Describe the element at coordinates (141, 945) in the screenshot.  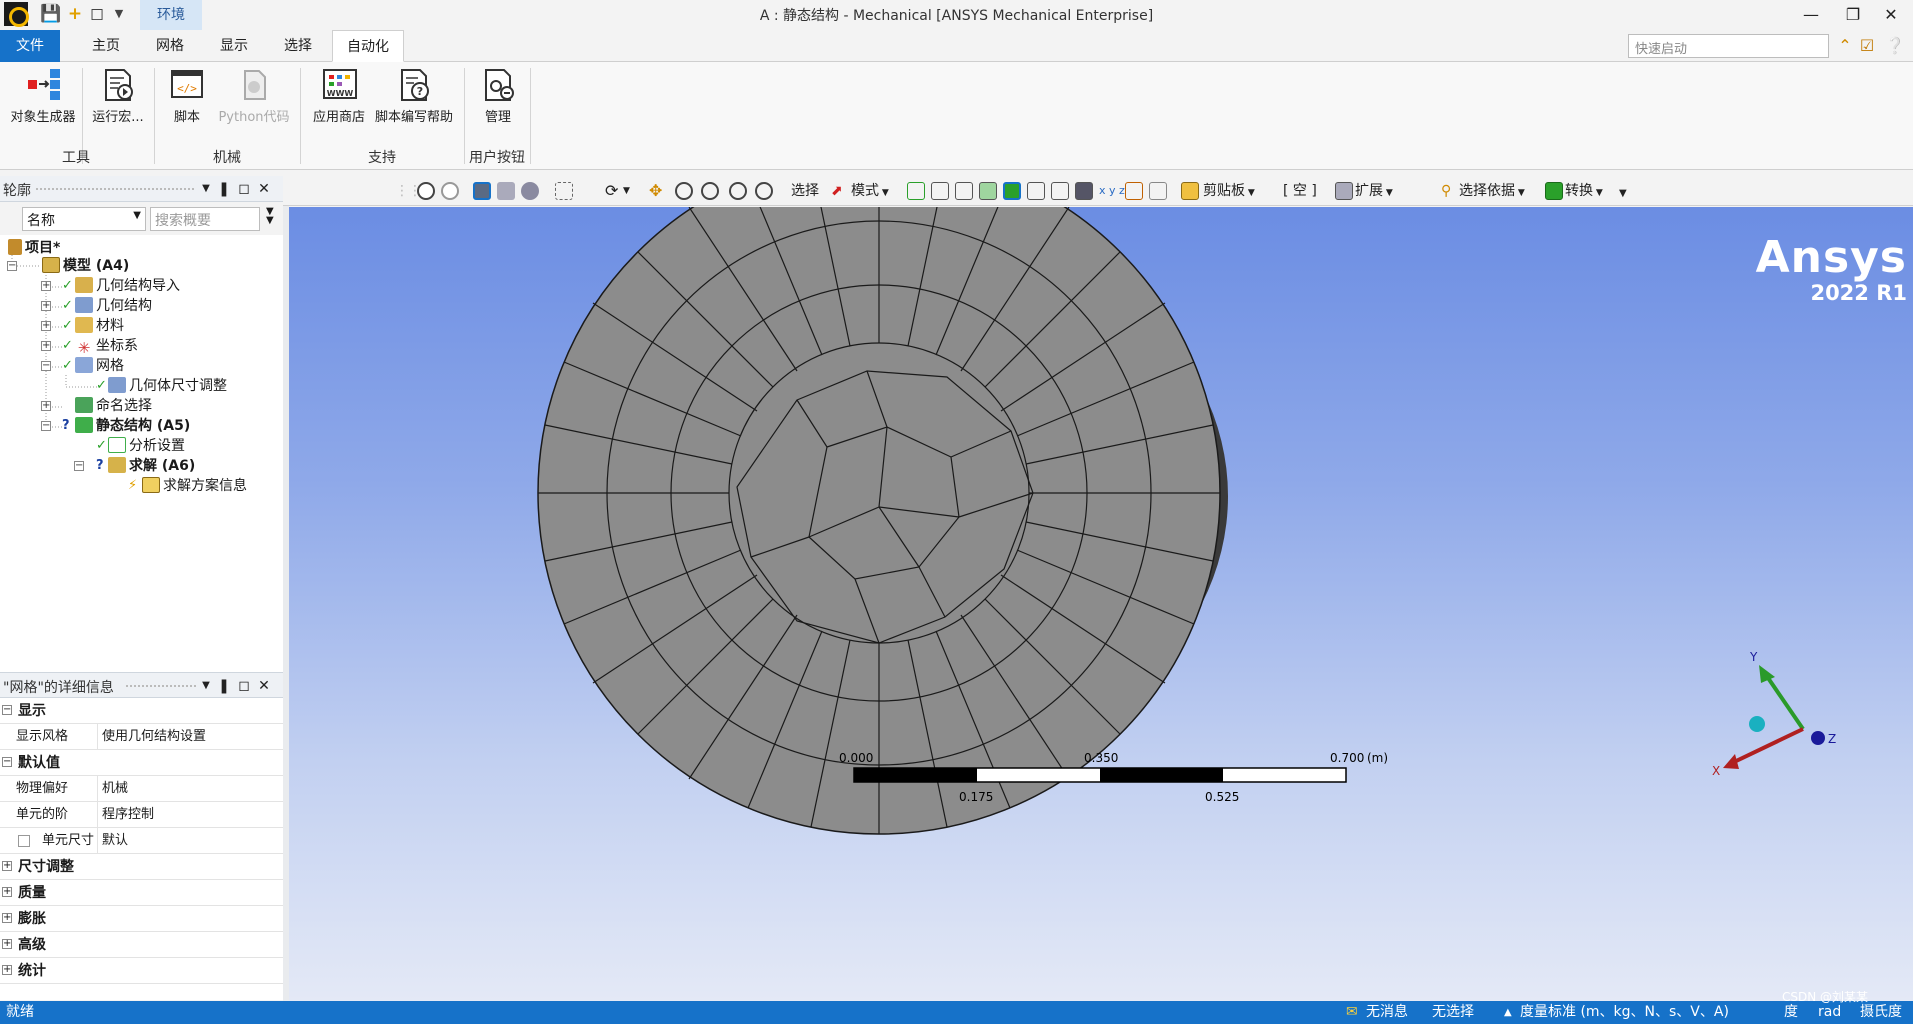
I see `category-advanced: + 高级` at that location.